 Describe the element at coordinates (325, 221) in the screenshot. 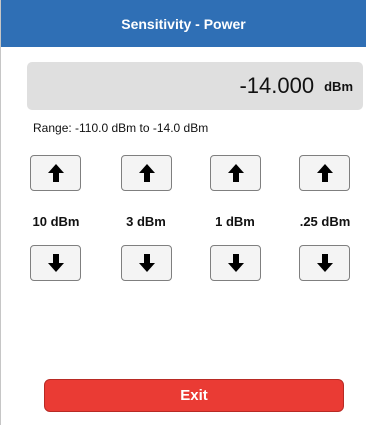

I see `step-label-025: .25 dBm` at that location.